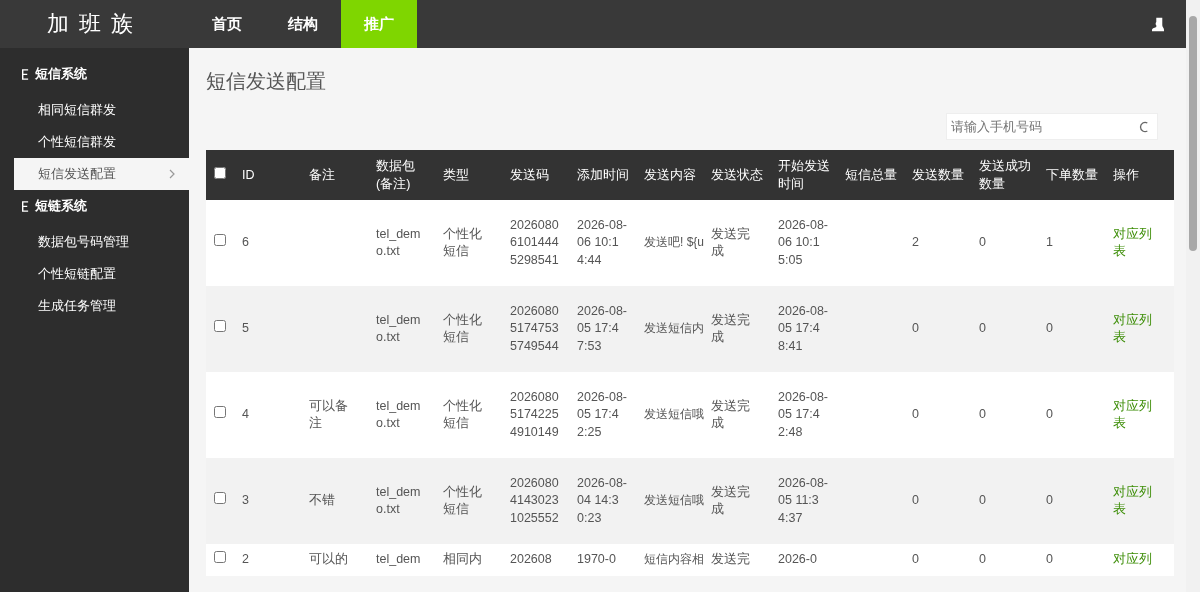 This screenshot has width=1200, height=592. What do you see at coordinates (529, 175) in the screenshot?
I see `column-header: 发送码` at bounding box center [529, 175].